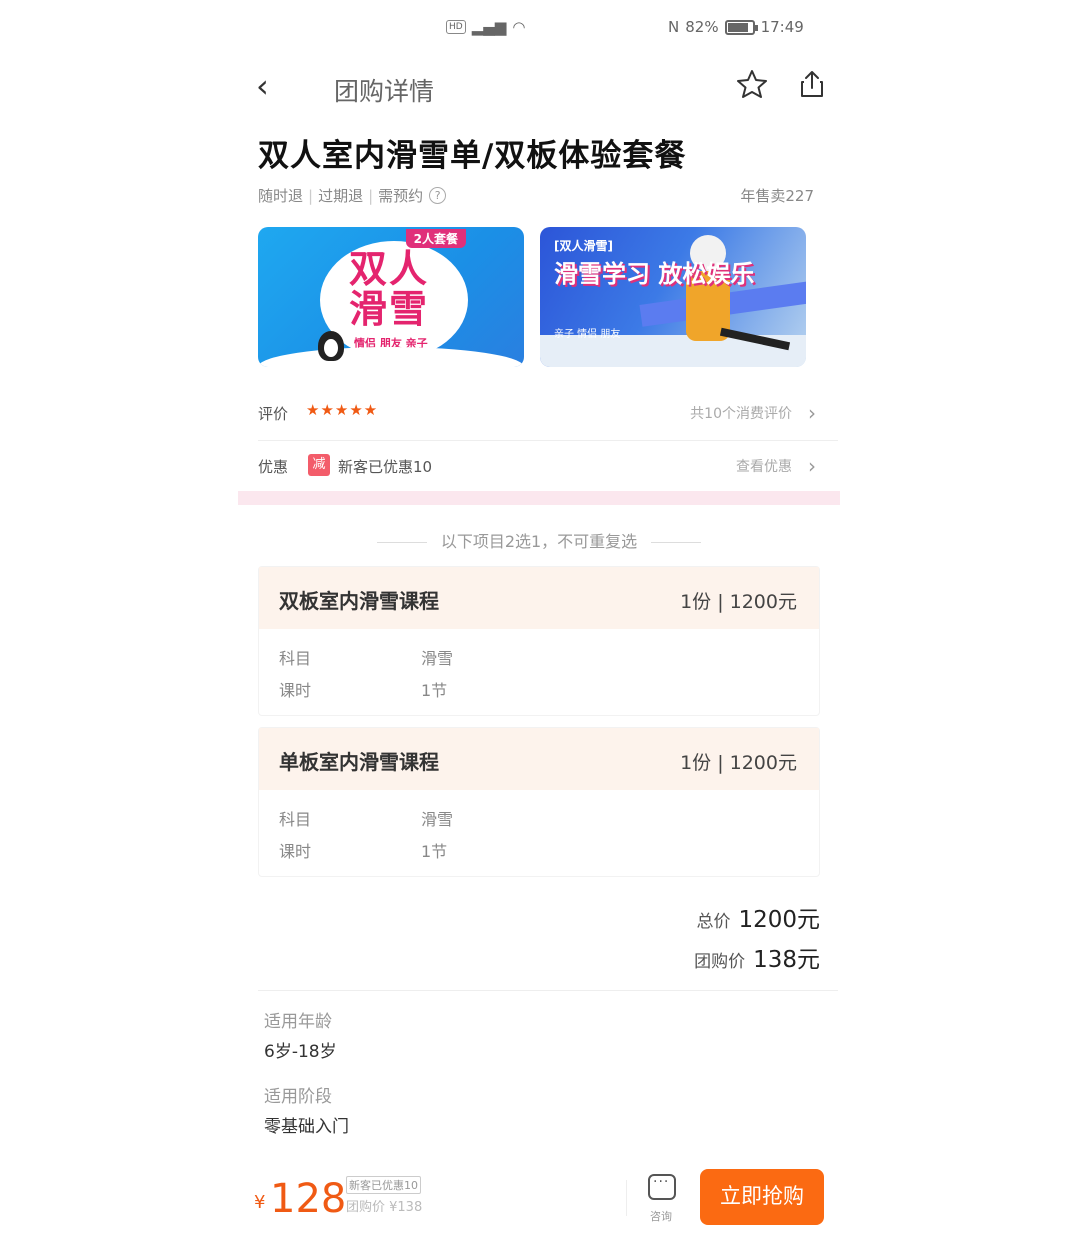 This screenshot has width=1080, height=1253. I want to click on package-header: 双板室内滑雪课程 1份 | 1200元, so click(539, 598).